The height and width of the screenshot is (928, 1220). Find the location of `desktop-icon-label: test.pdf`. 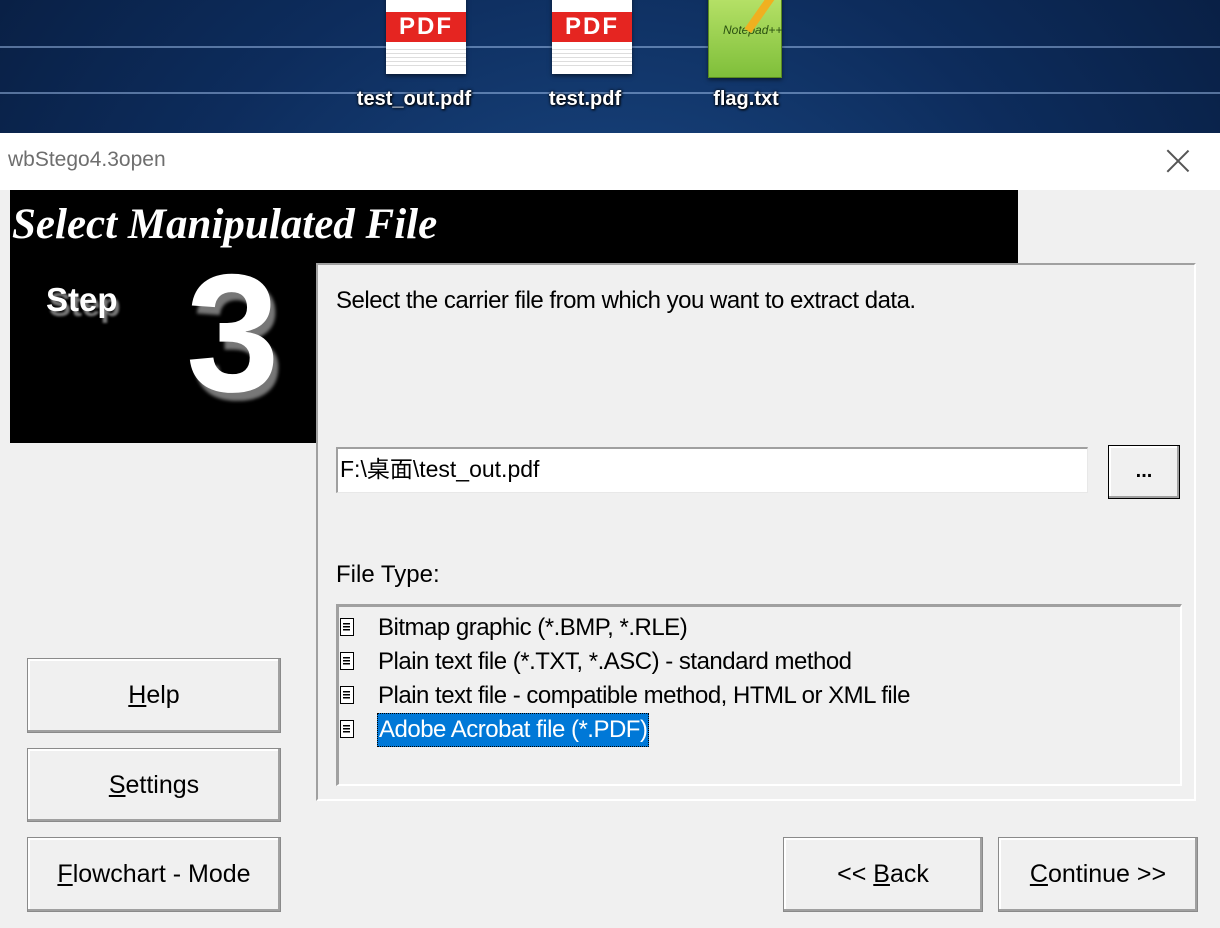

desktop-icon-label: test.pdf is located at coordinates (585, 99).